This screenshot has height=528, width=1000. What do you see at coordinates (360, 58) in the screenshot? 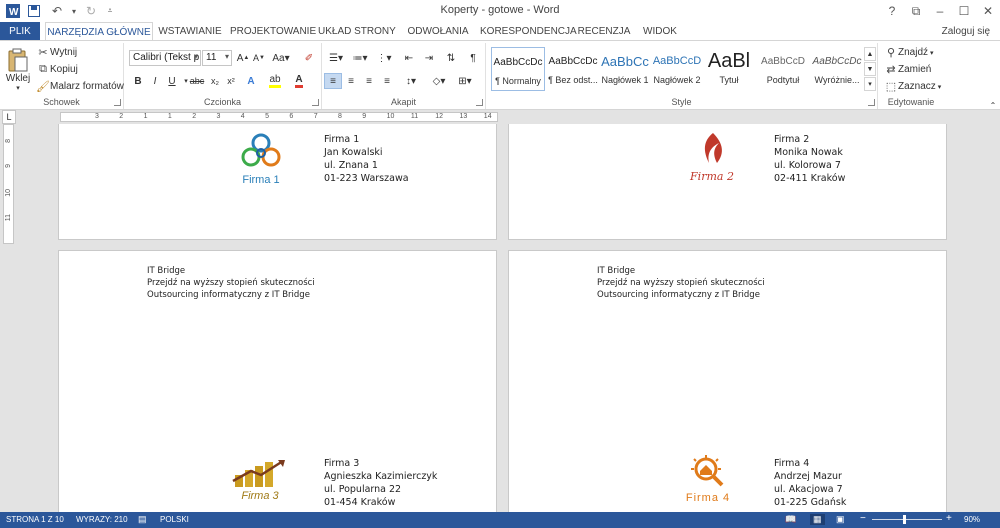
I see `numbering-icon: ≔▾` at bounding box center [360, 58].